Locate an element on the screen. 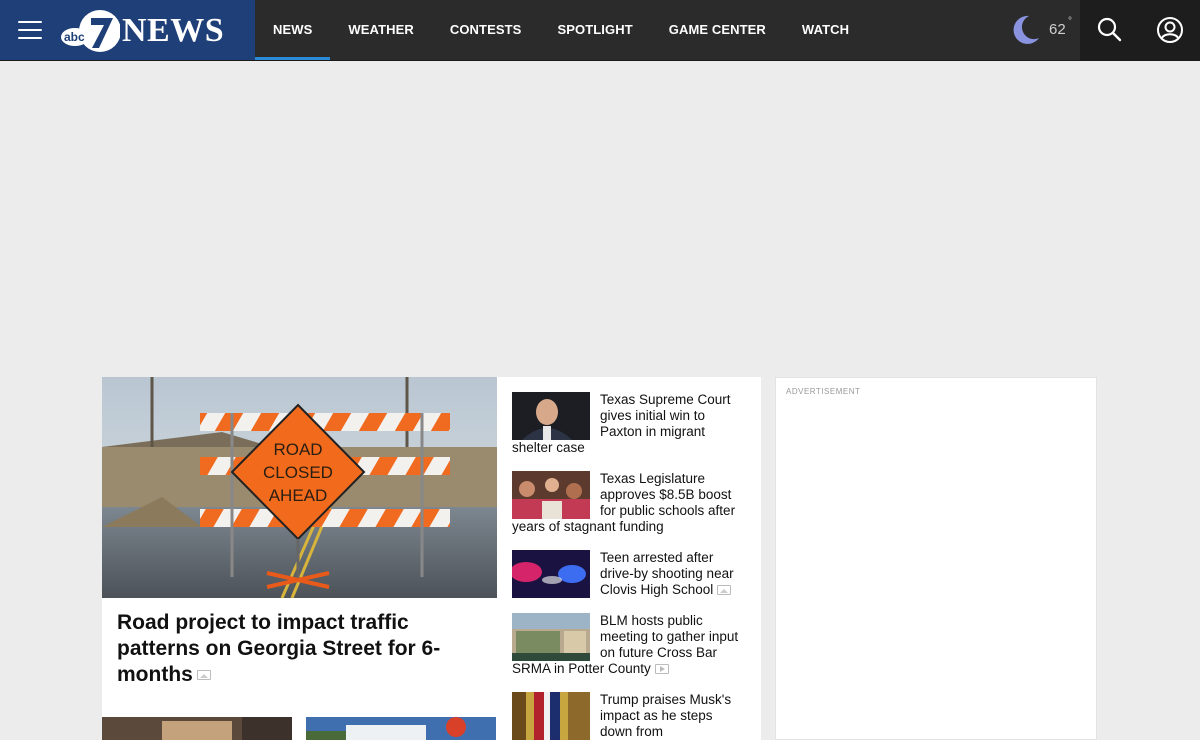 The width and height of the screenshot is (1200, 740). nav-weather: WEATHER is located at coordinates (380, 30).